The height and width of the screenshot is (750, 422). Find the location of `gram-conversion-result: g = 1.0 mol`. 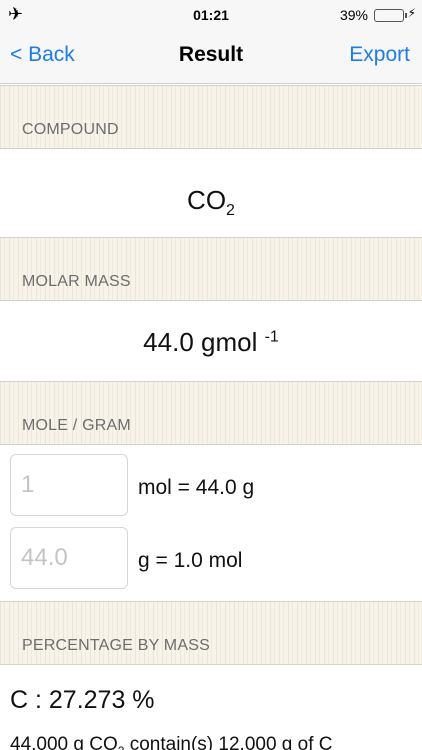

gram-conversion-result: g = 1.0 mol is located at coordinates (190, 560).